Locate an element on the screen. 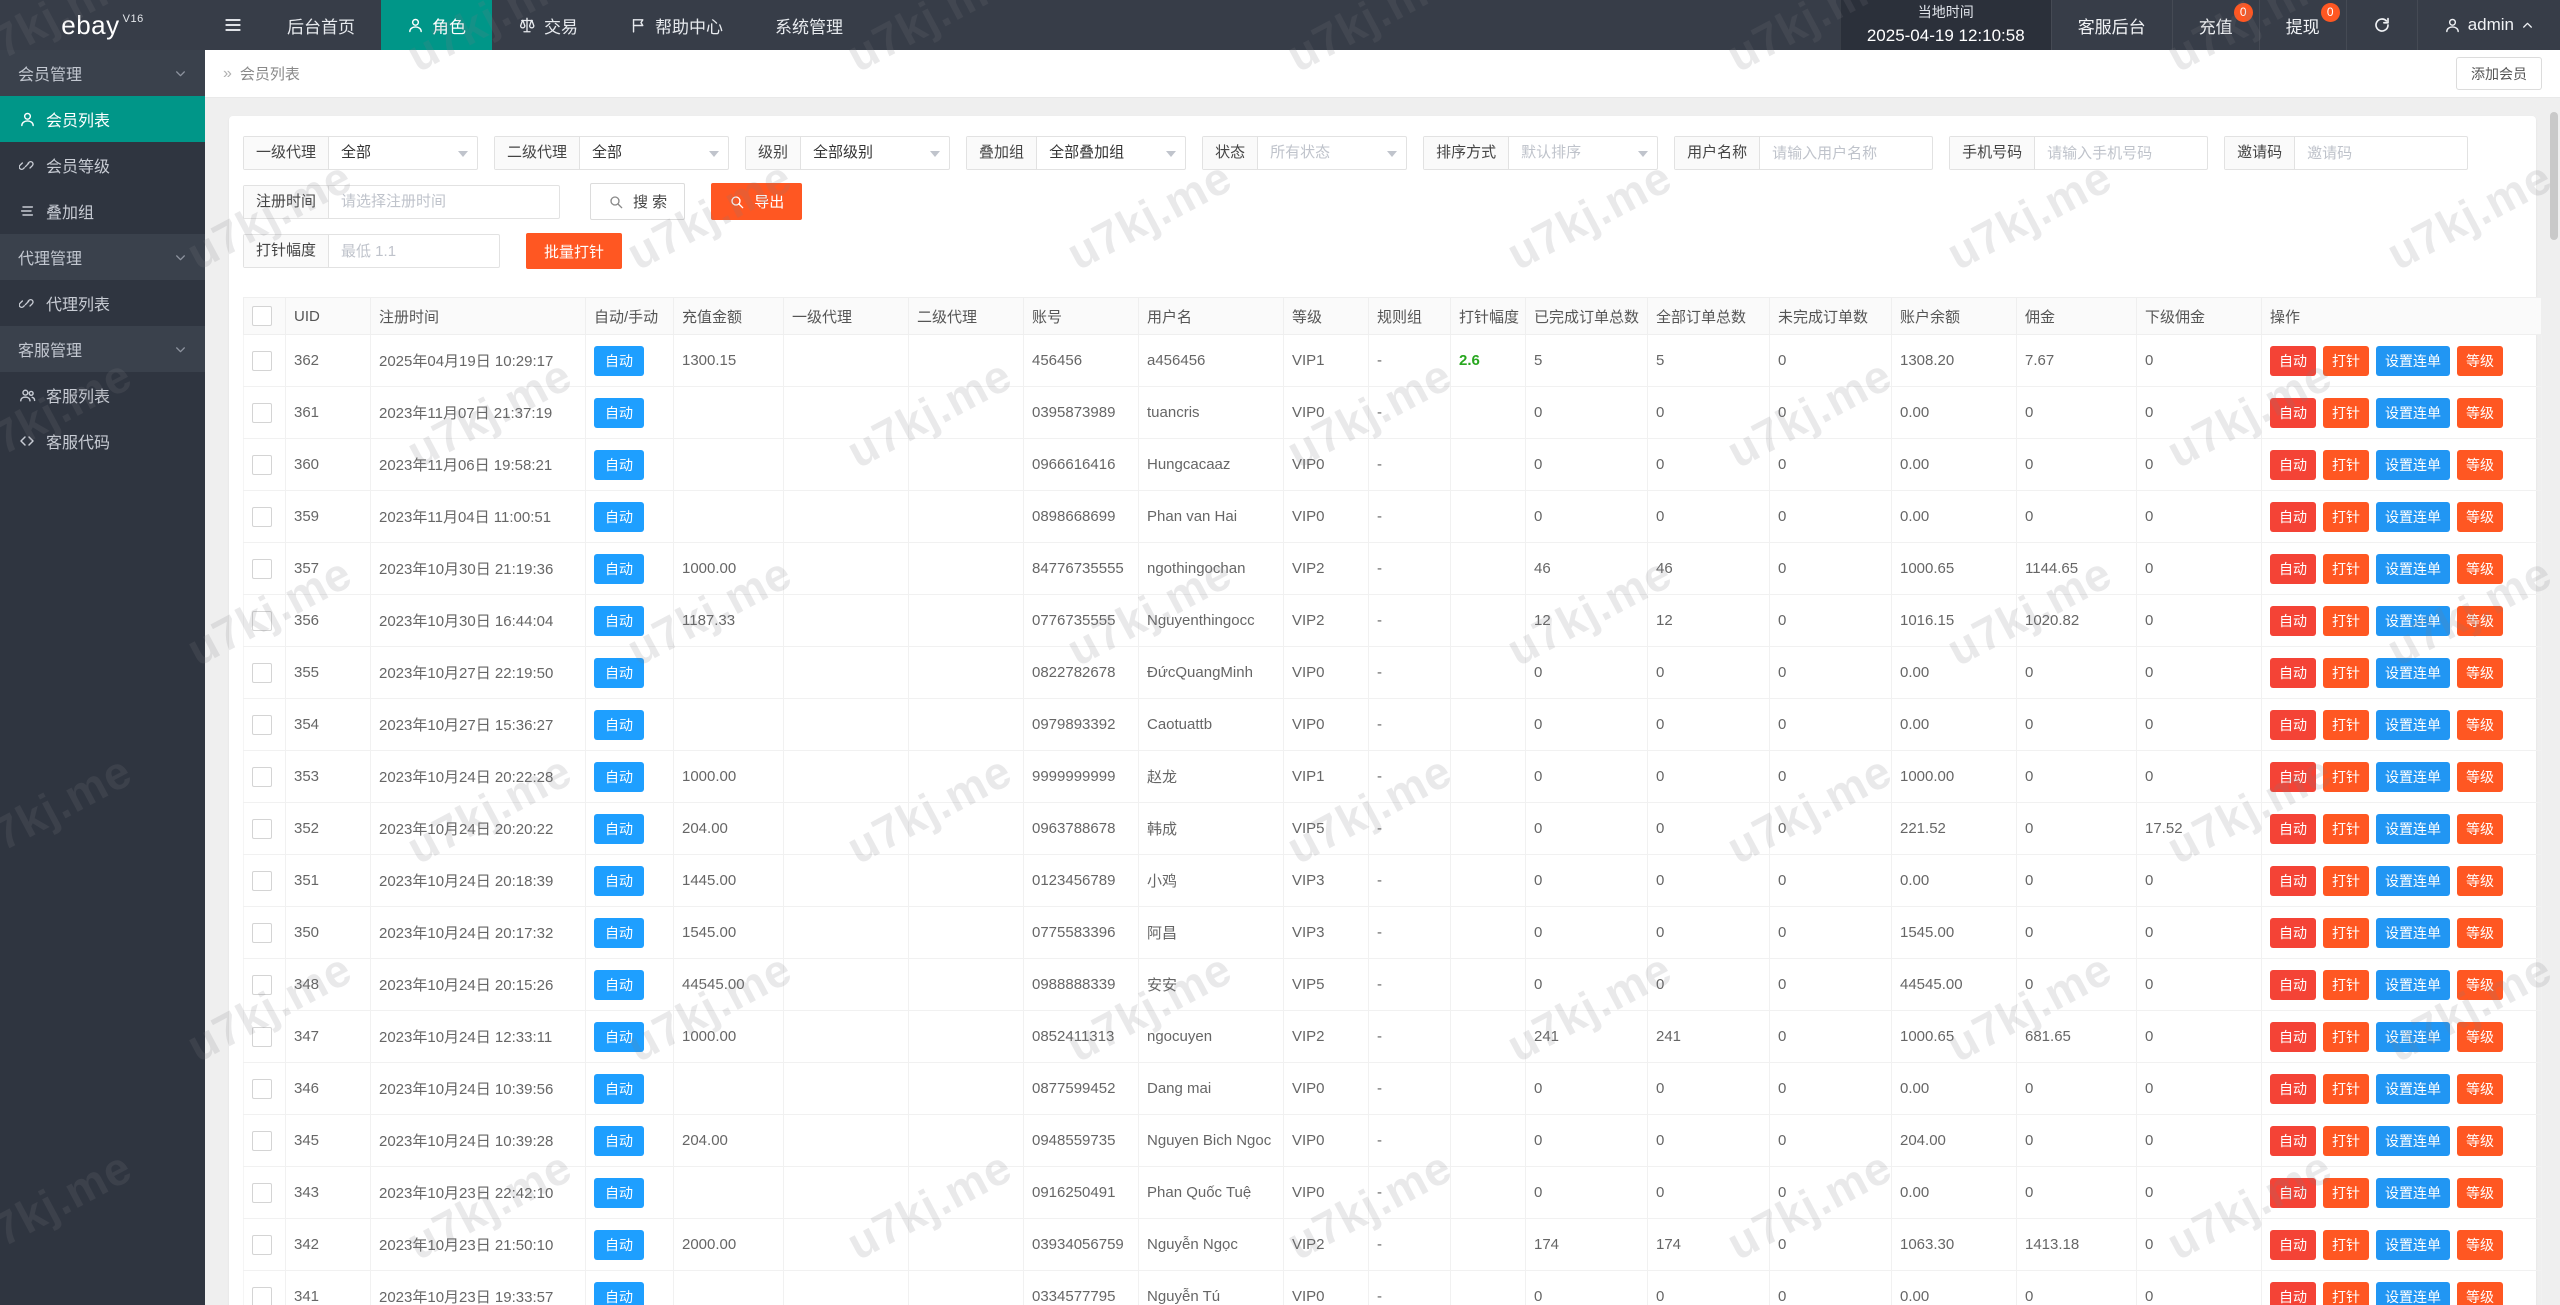  filter-agent2-select: 全部 is located at coordinates (654, 153).